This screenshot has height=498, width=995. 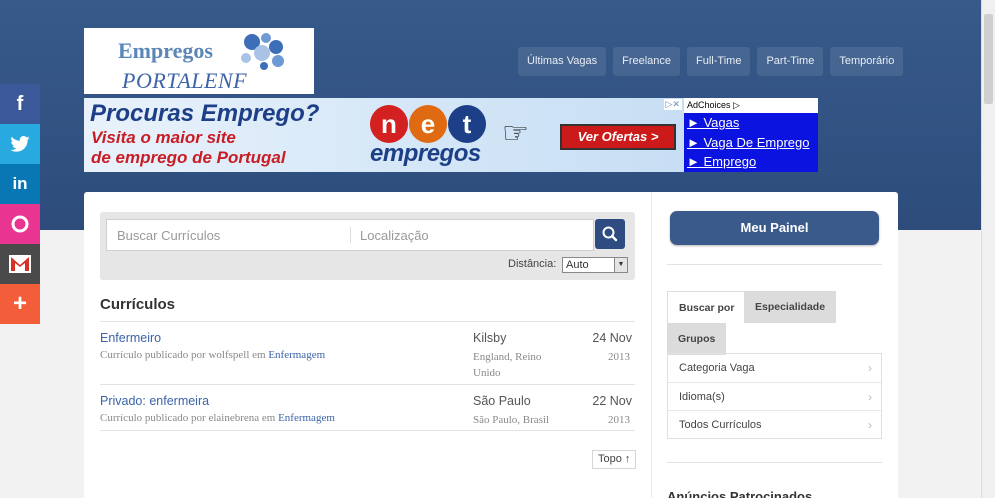 What do you see at coordinates (130, 338) in the screenshot?
I see `resume-title-link: Enfermeiro` at bounding box center [130, 338].